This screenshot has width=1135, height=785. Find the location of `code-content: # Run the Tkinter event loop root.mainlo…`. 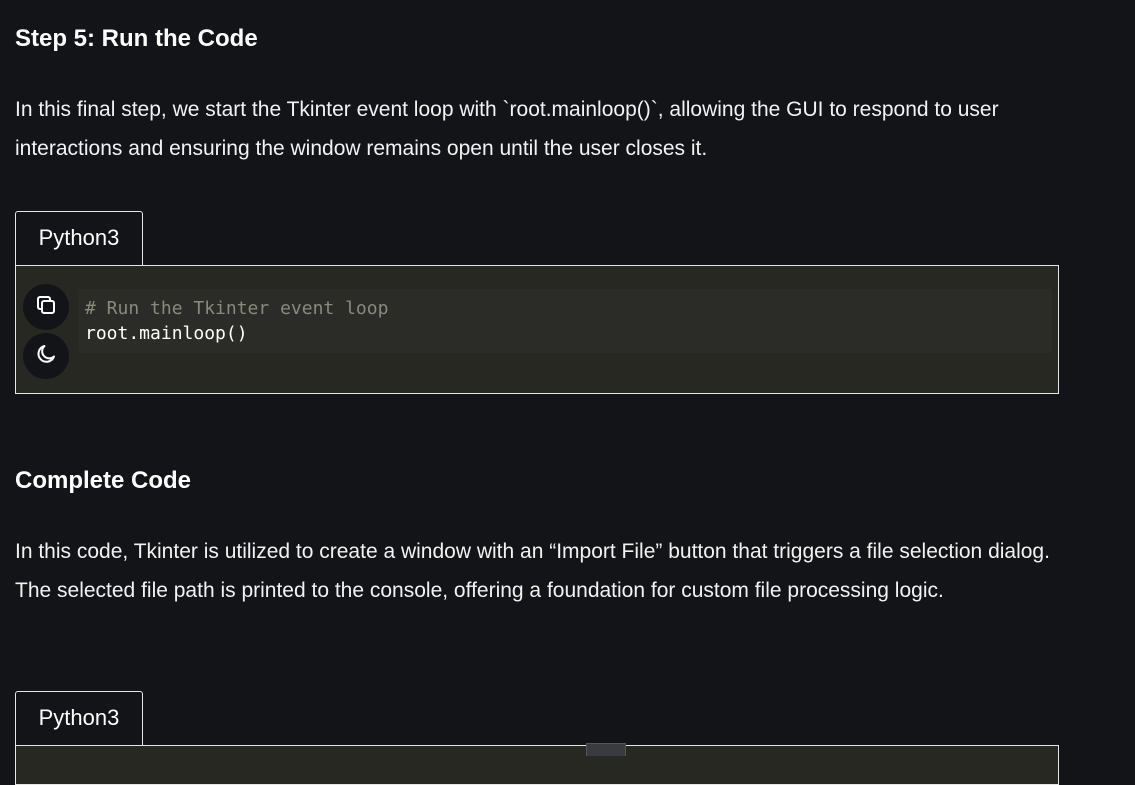

code-content: # Run the Tkinter event loop root.mainlo… is located at coordinates (565, 321).